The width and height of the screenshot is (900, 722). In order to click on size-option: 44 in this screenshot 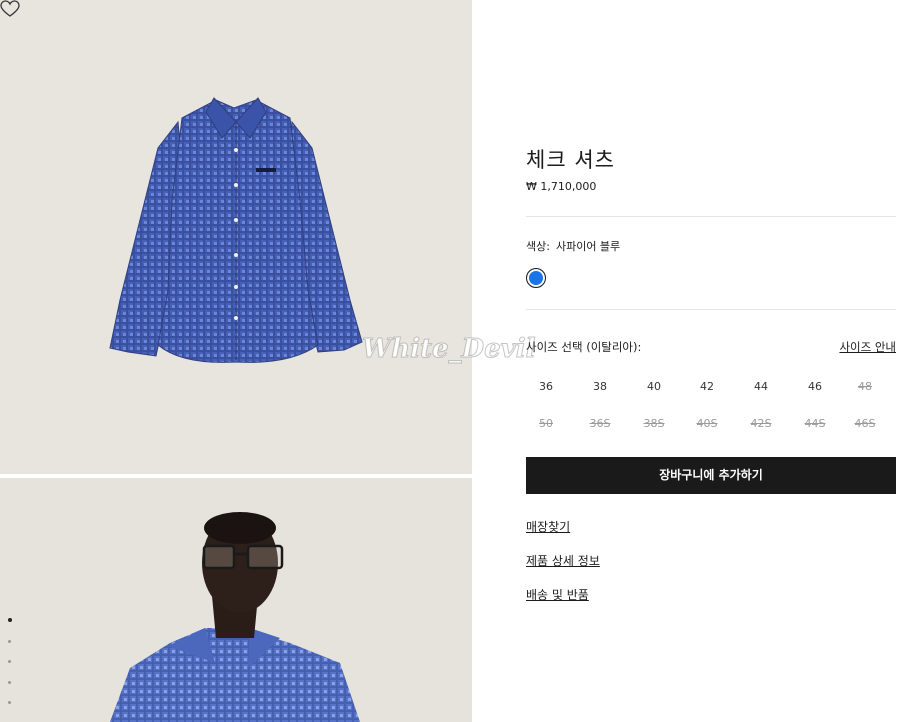, I will do `click(761, 386)`.